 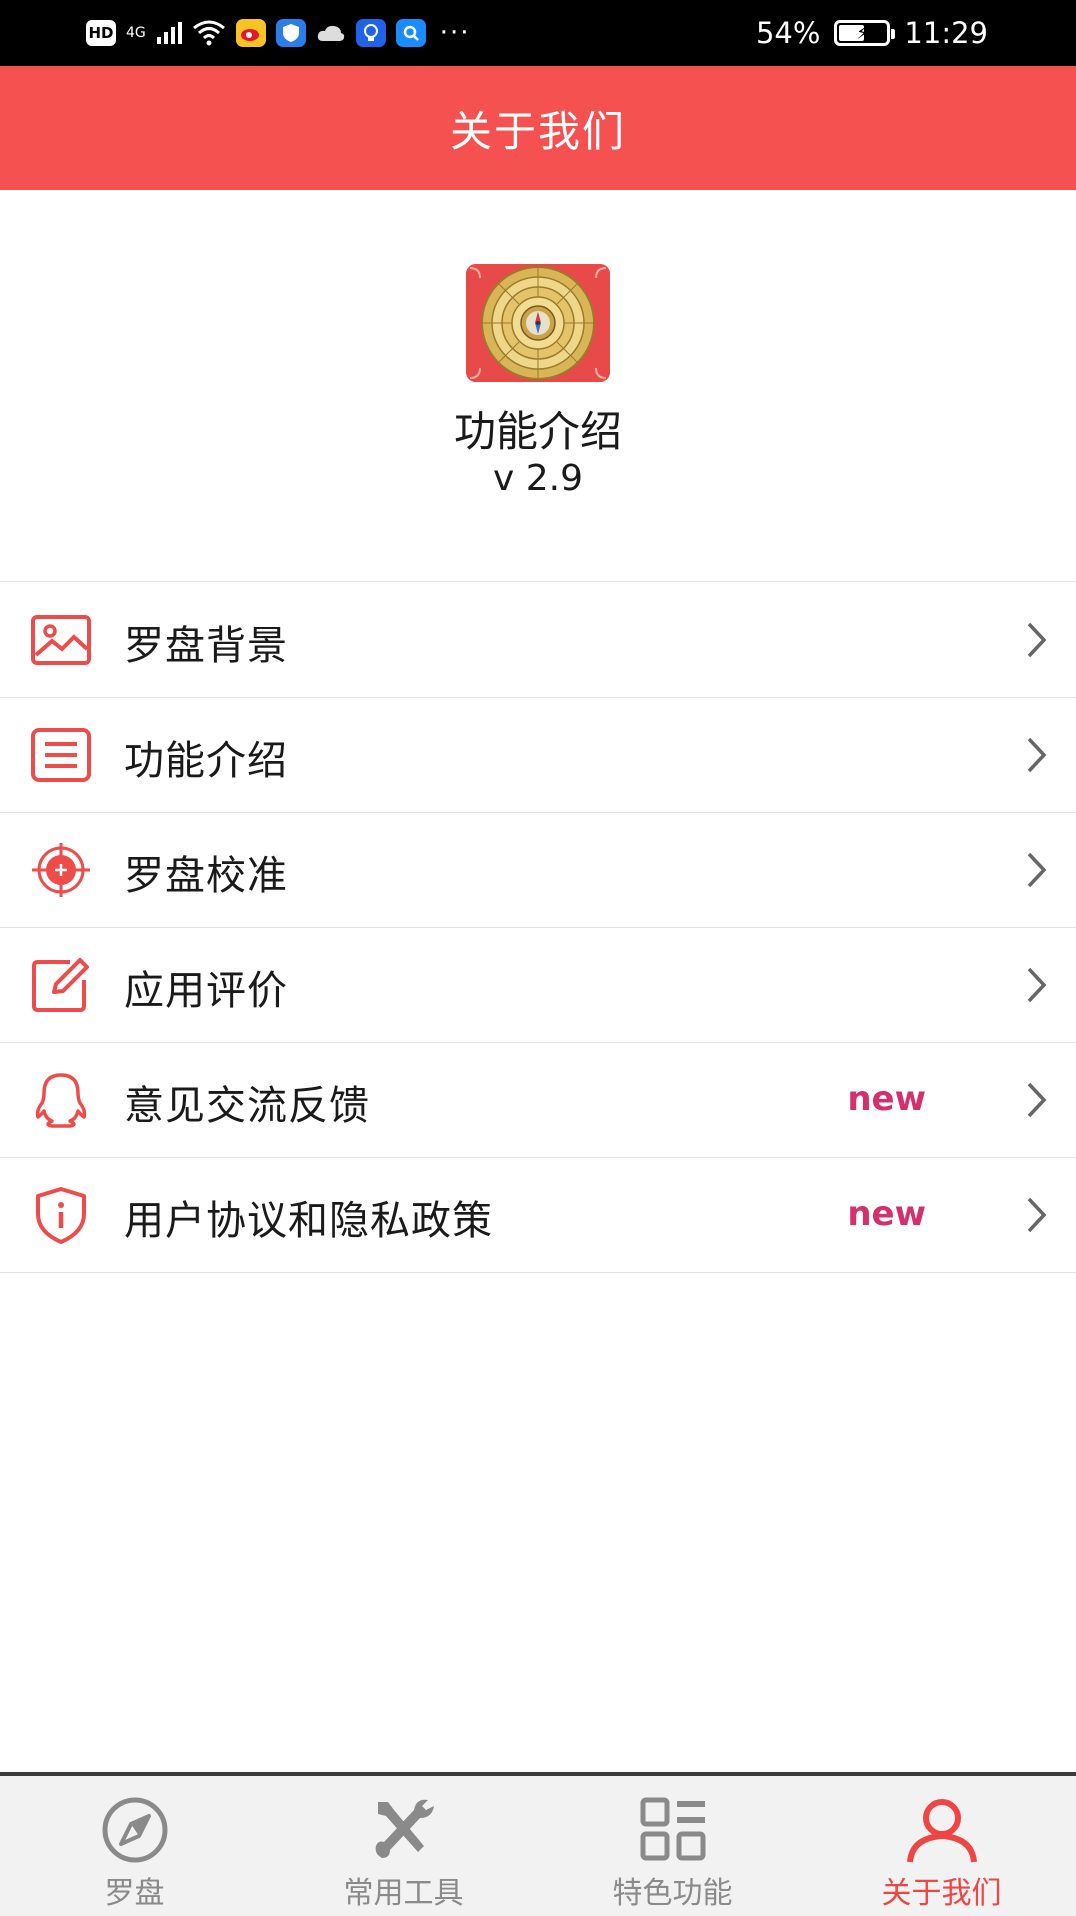 I want to click on menu-label: 罗盘校准, so click(x=206, y=876).